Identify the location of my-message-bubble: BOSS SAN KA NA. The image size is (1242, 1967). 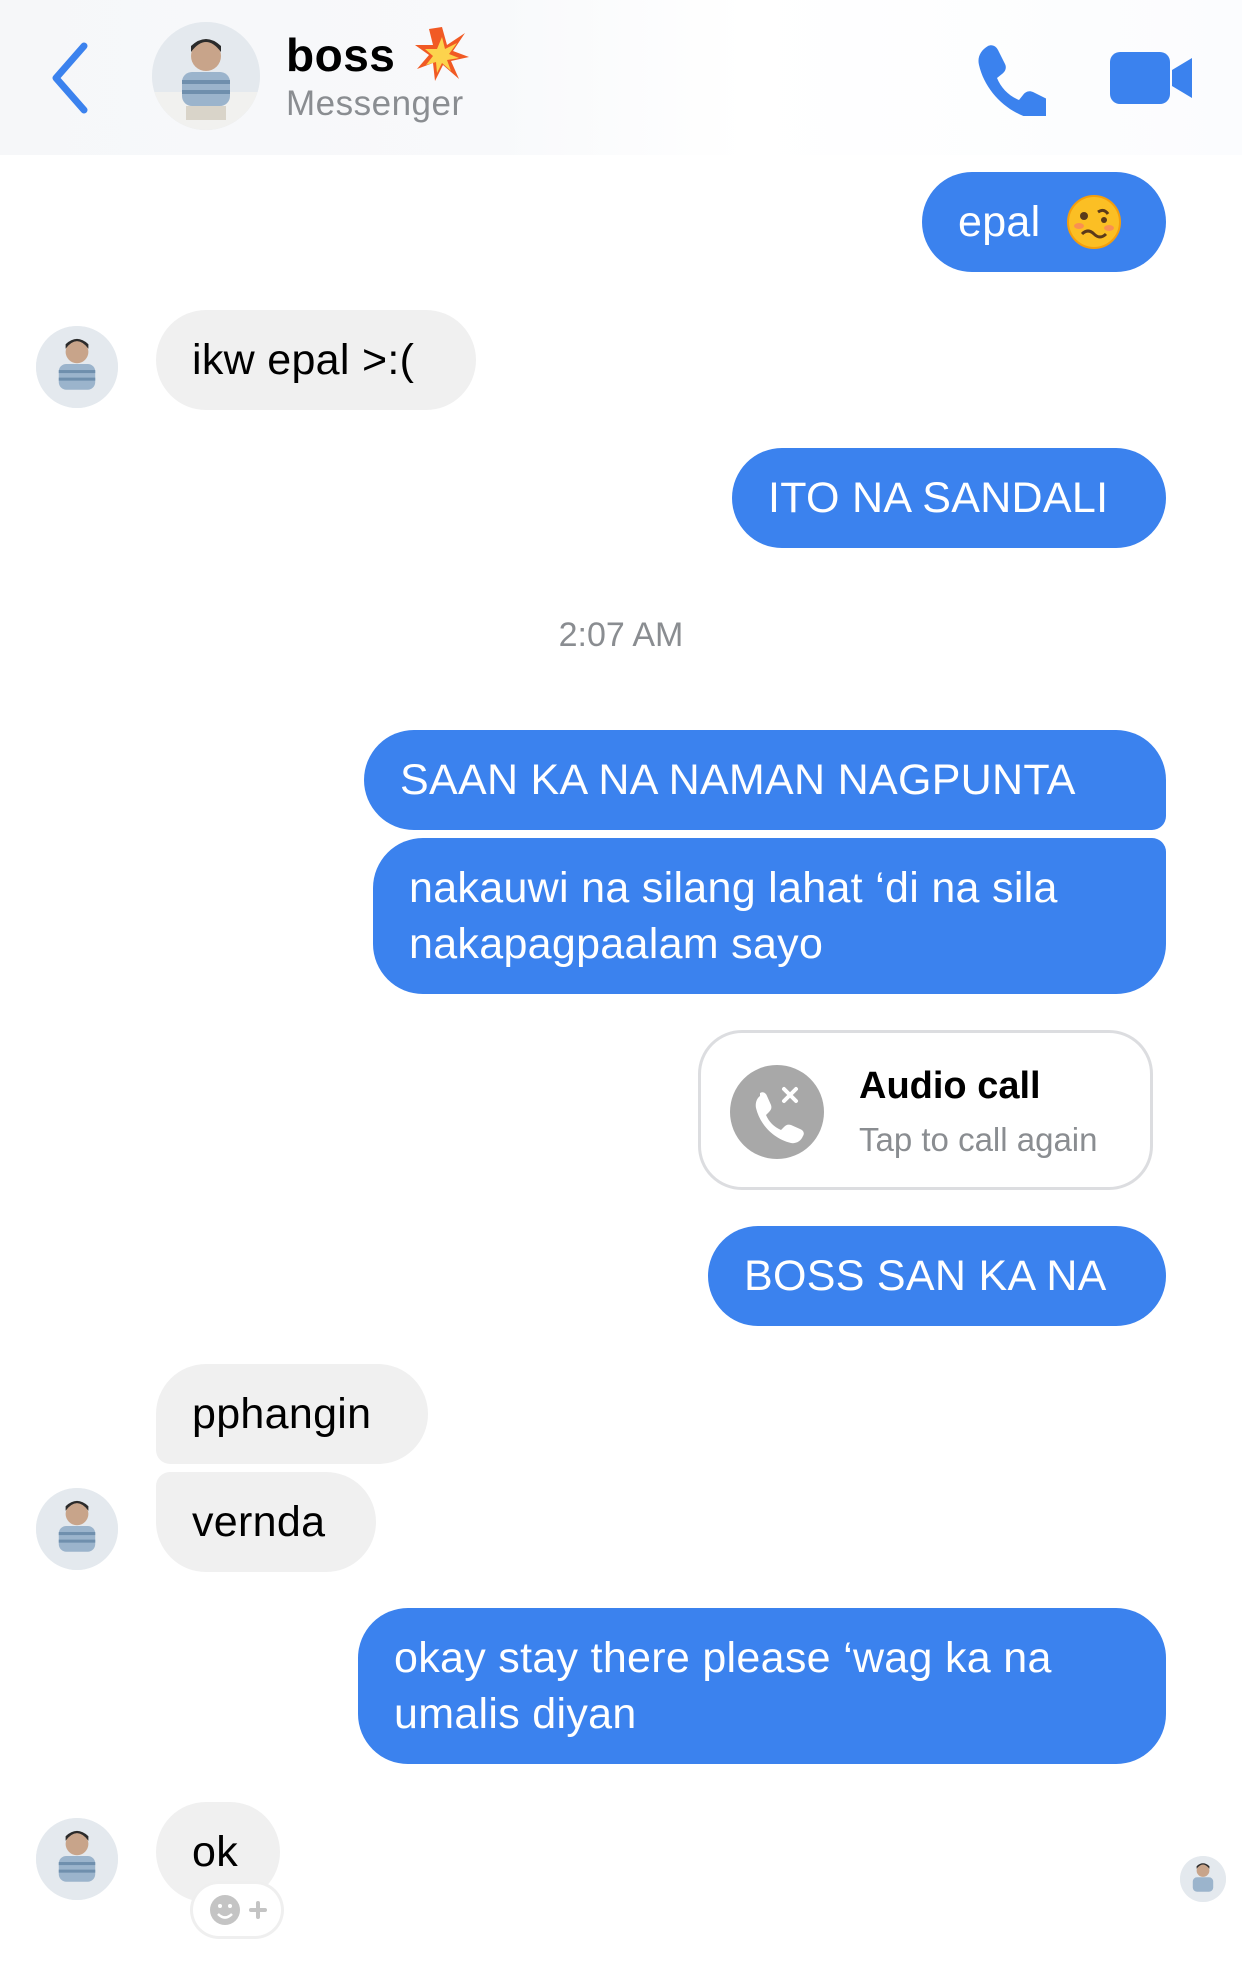
(937, 1276).